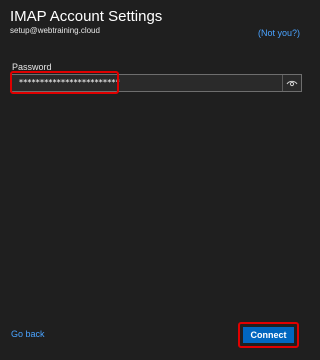 This screenshot has height=360, width=320. What do you see at coordinates (32, 67) in the screenshot?
I see `password-label: Password` at bounding box center [32, 67].